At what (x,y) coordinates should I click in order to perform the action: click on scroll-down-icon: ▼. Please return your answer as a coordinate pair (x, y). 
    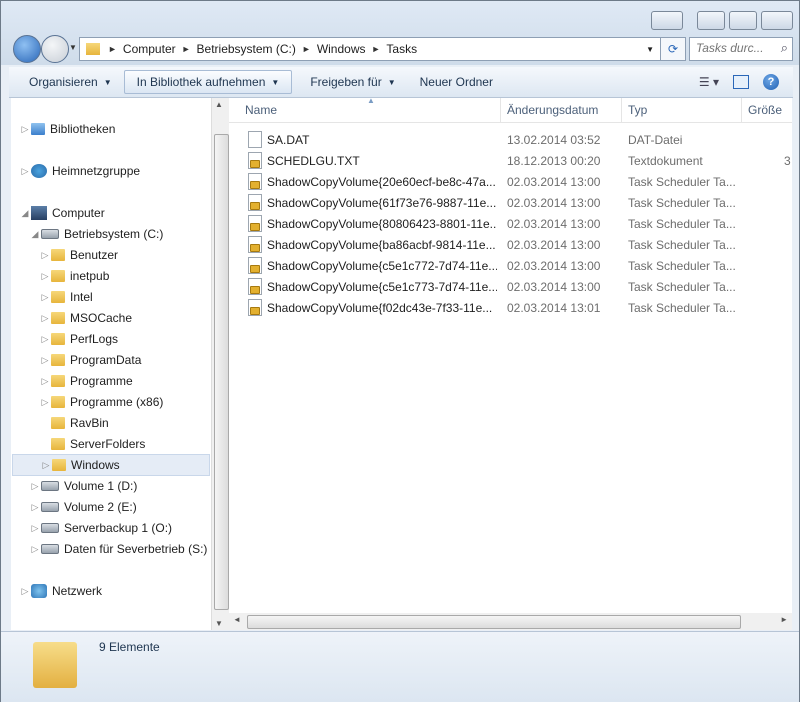
    Looking at the image, I should click on (219, 623).